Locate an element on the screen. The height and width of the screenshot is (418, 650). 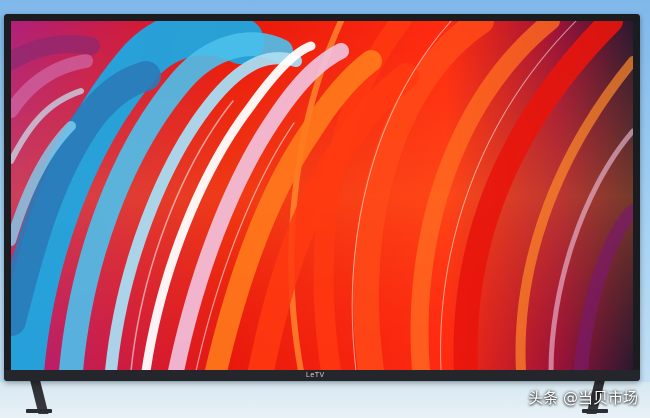
tv-stand-right-foot is located at coordinates (595, 411).